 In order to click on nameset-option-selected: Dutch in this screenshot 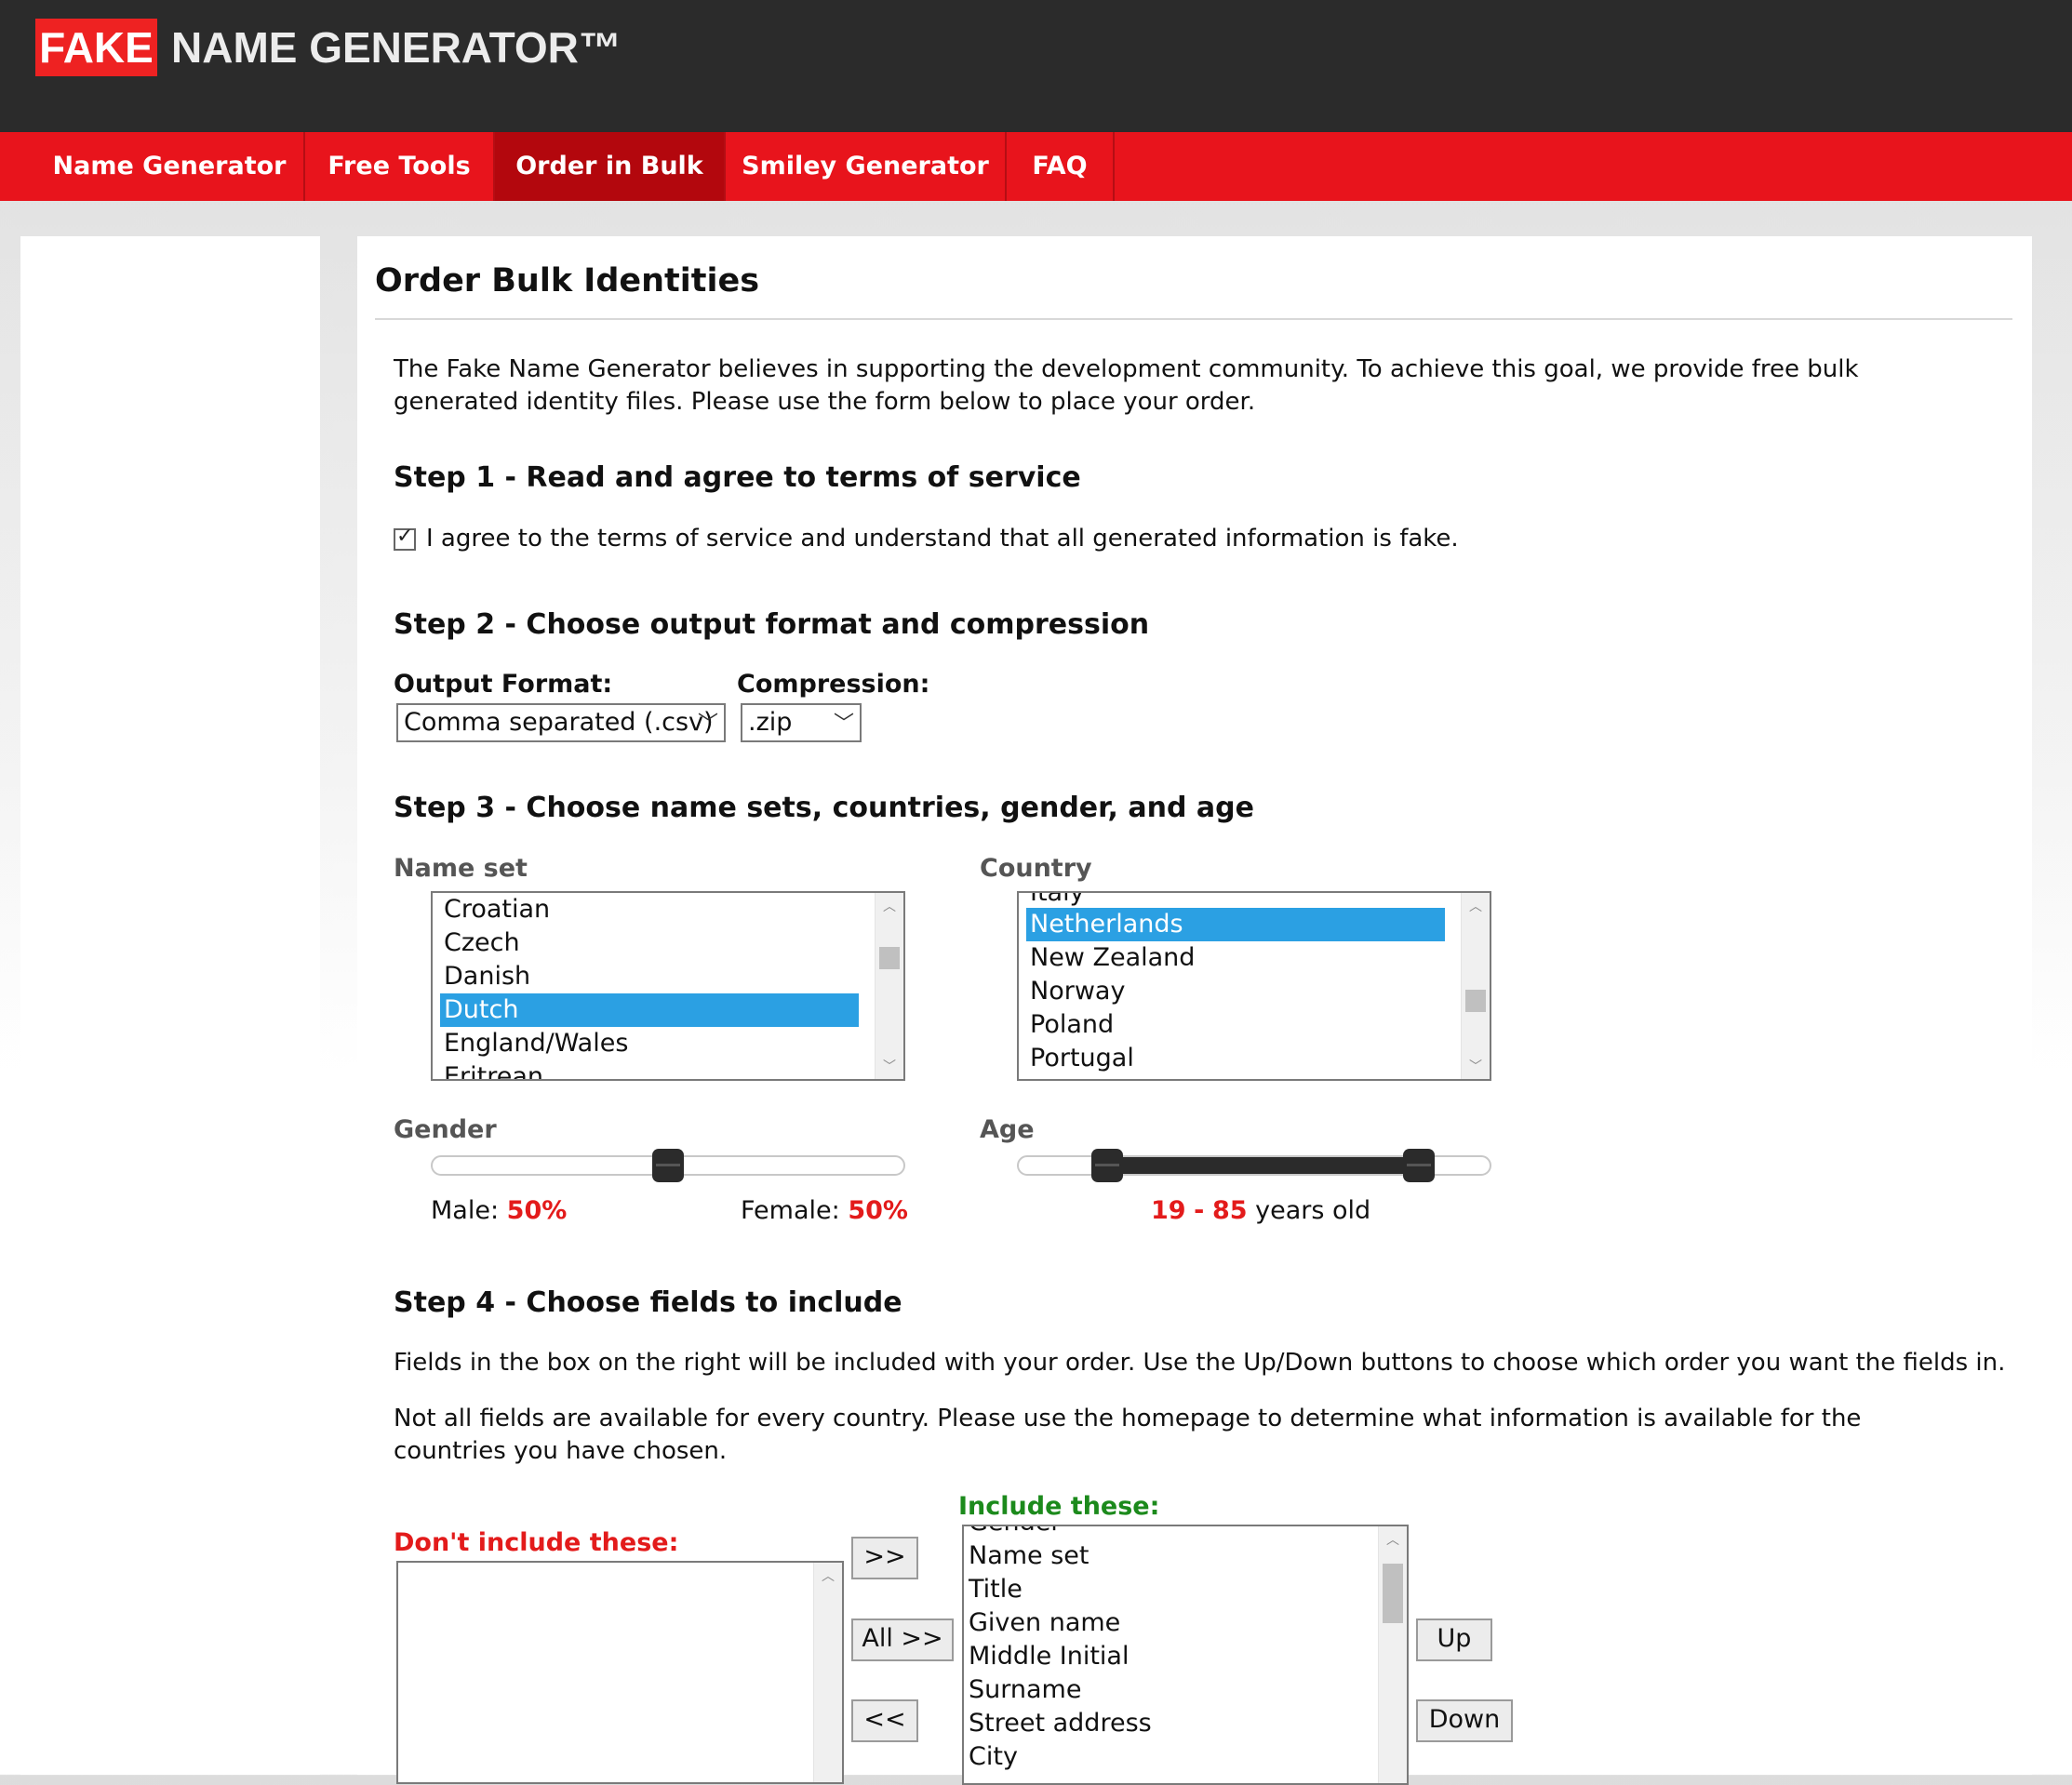, I will do `click(650, 1010)`.